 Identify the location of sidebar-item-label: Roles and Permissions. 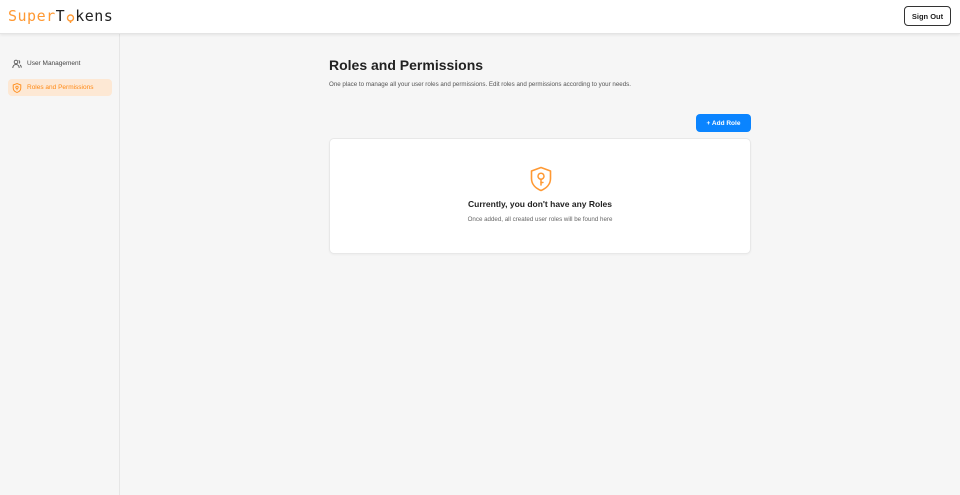
(60, 87).